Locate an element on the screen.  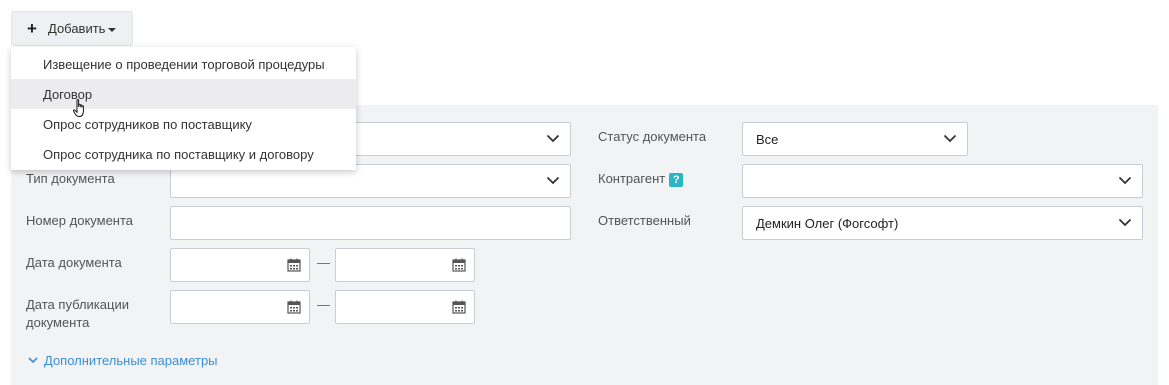
add-button: + Добавить is located at coordinates (72, 28).